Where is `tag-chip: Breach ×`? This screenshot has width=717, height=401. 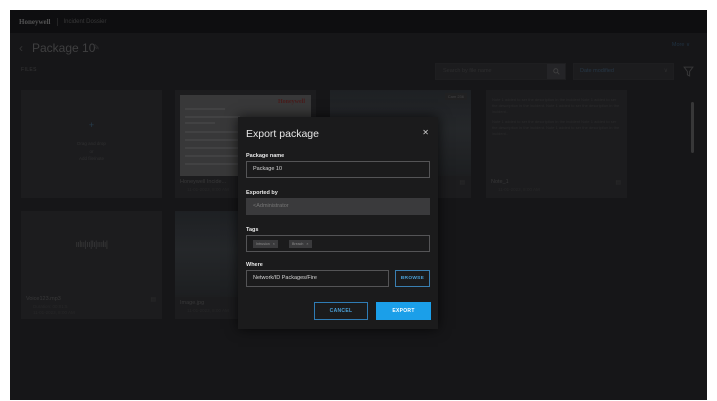
tag-chip: Breach × is located at coordinates (300, 244).